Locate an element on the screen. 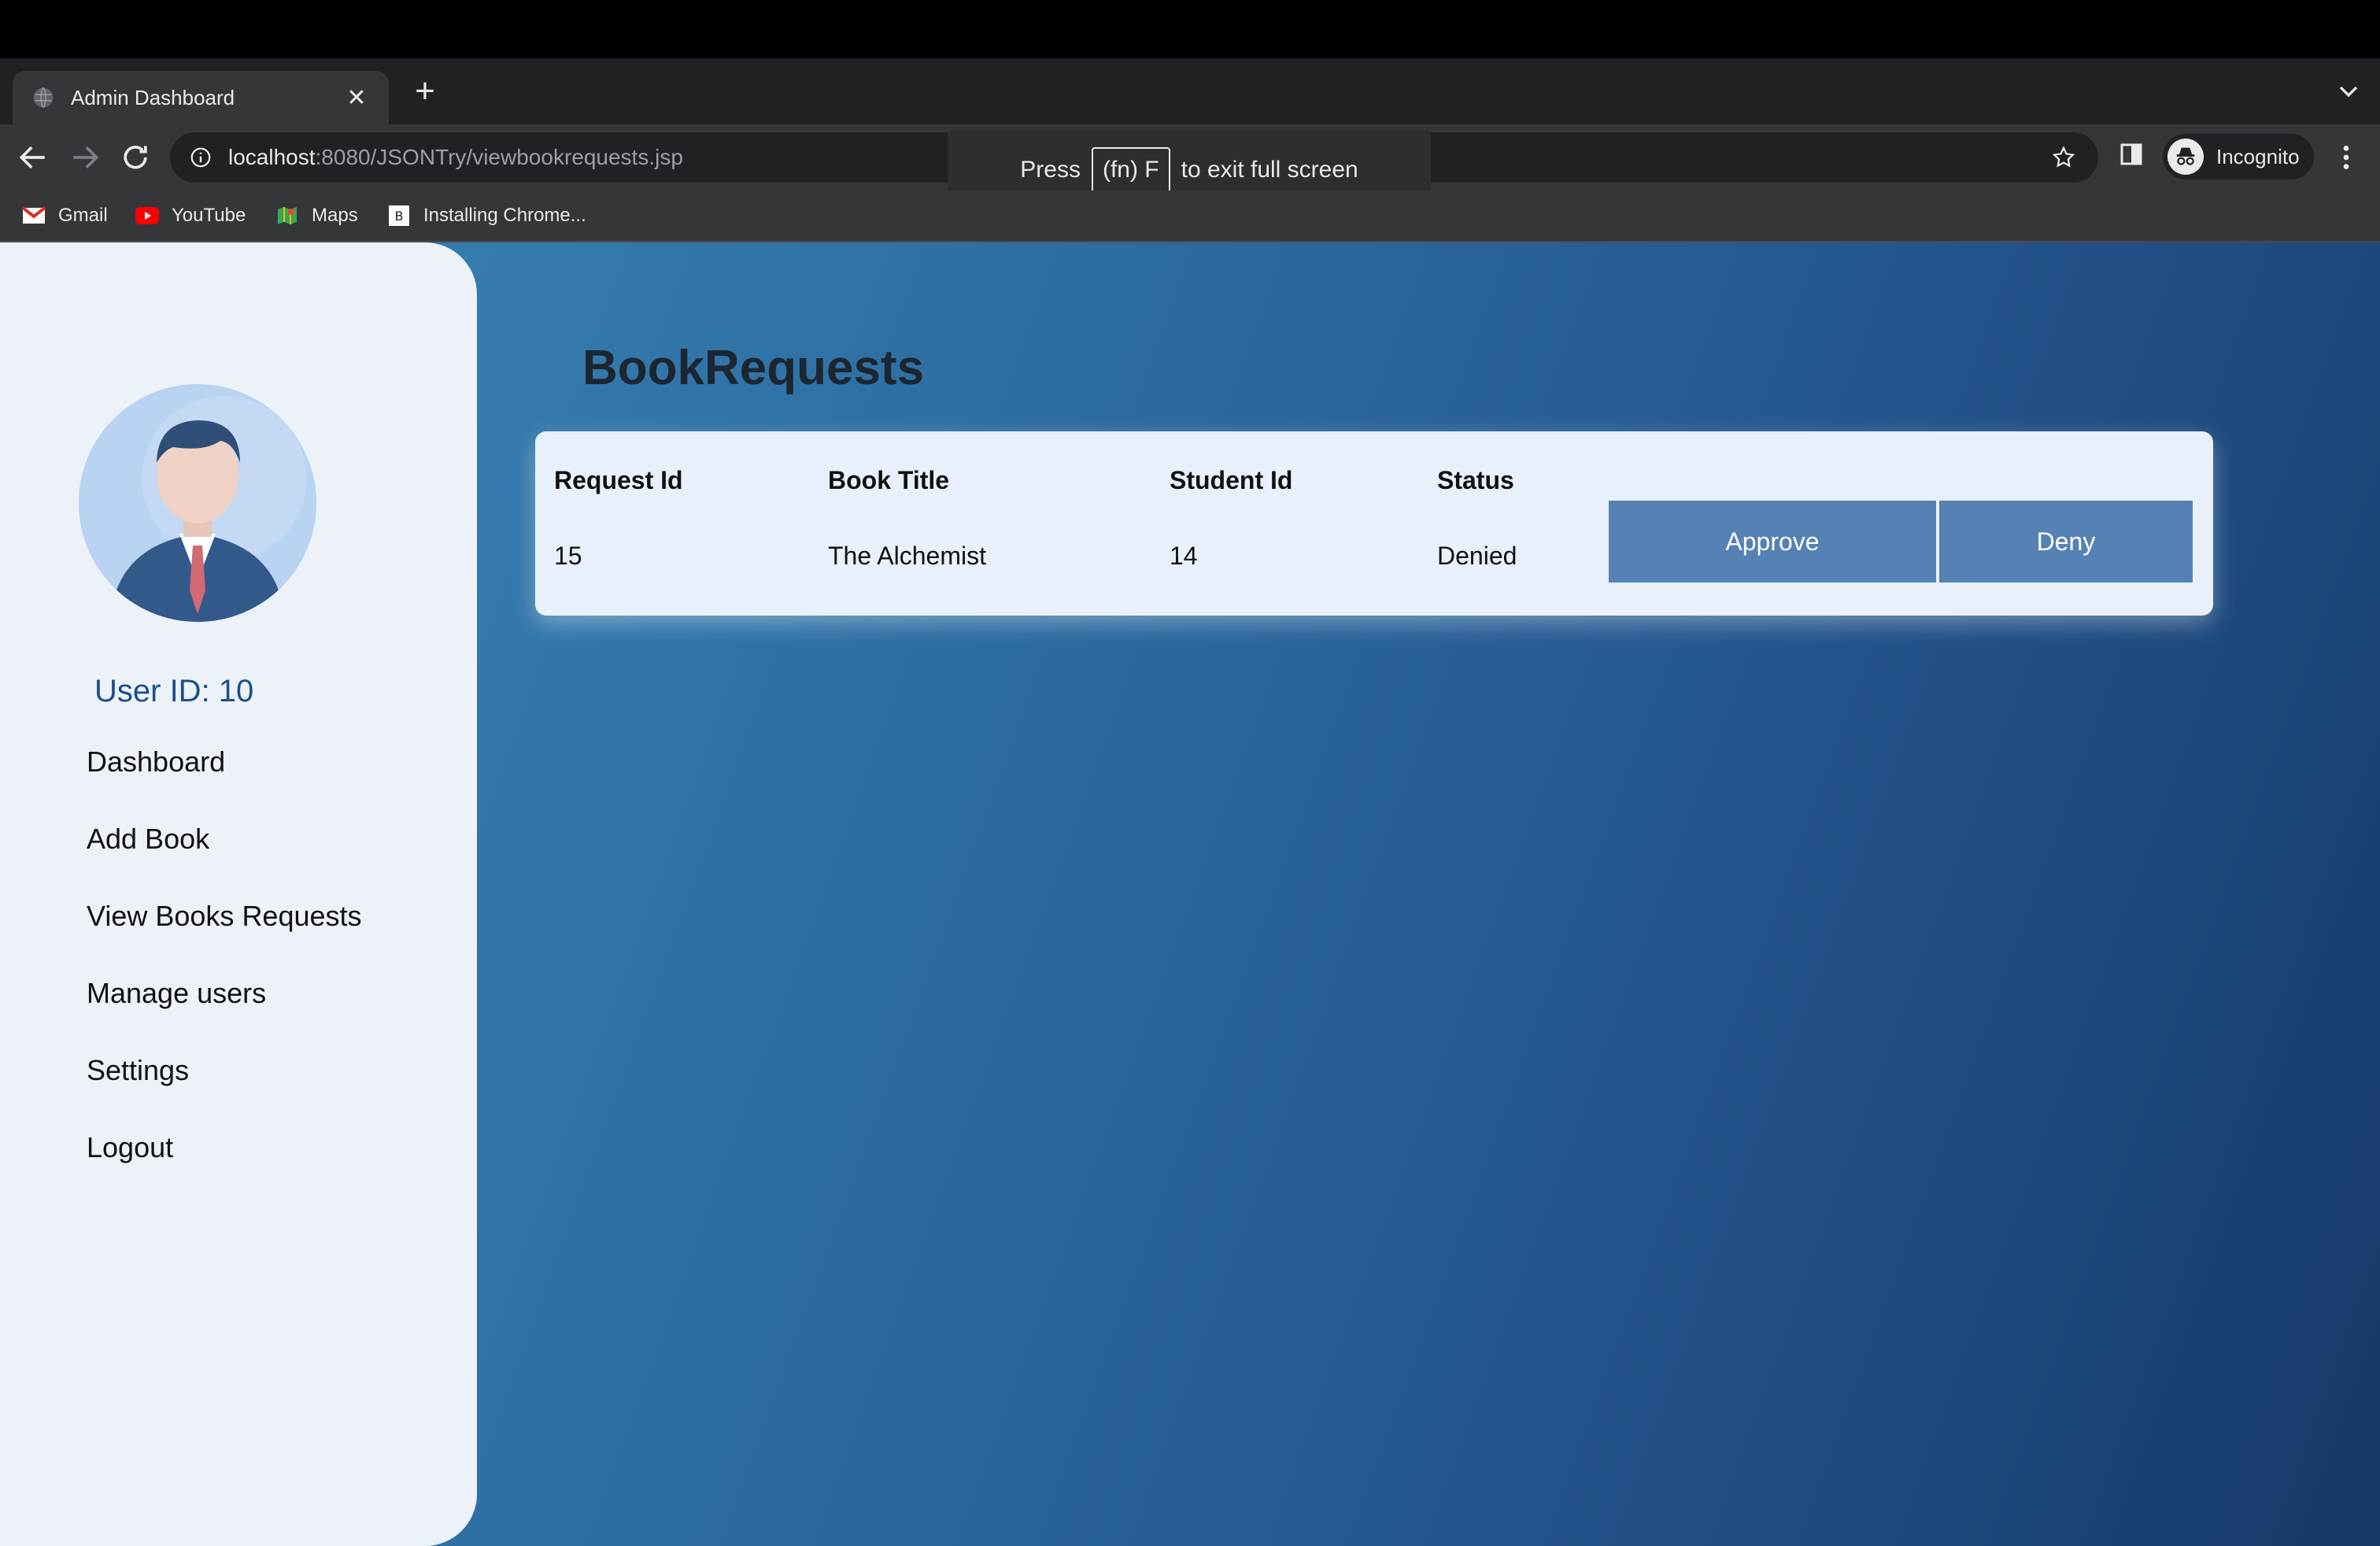  incognito-icon is located at coordinates (2186, 157).